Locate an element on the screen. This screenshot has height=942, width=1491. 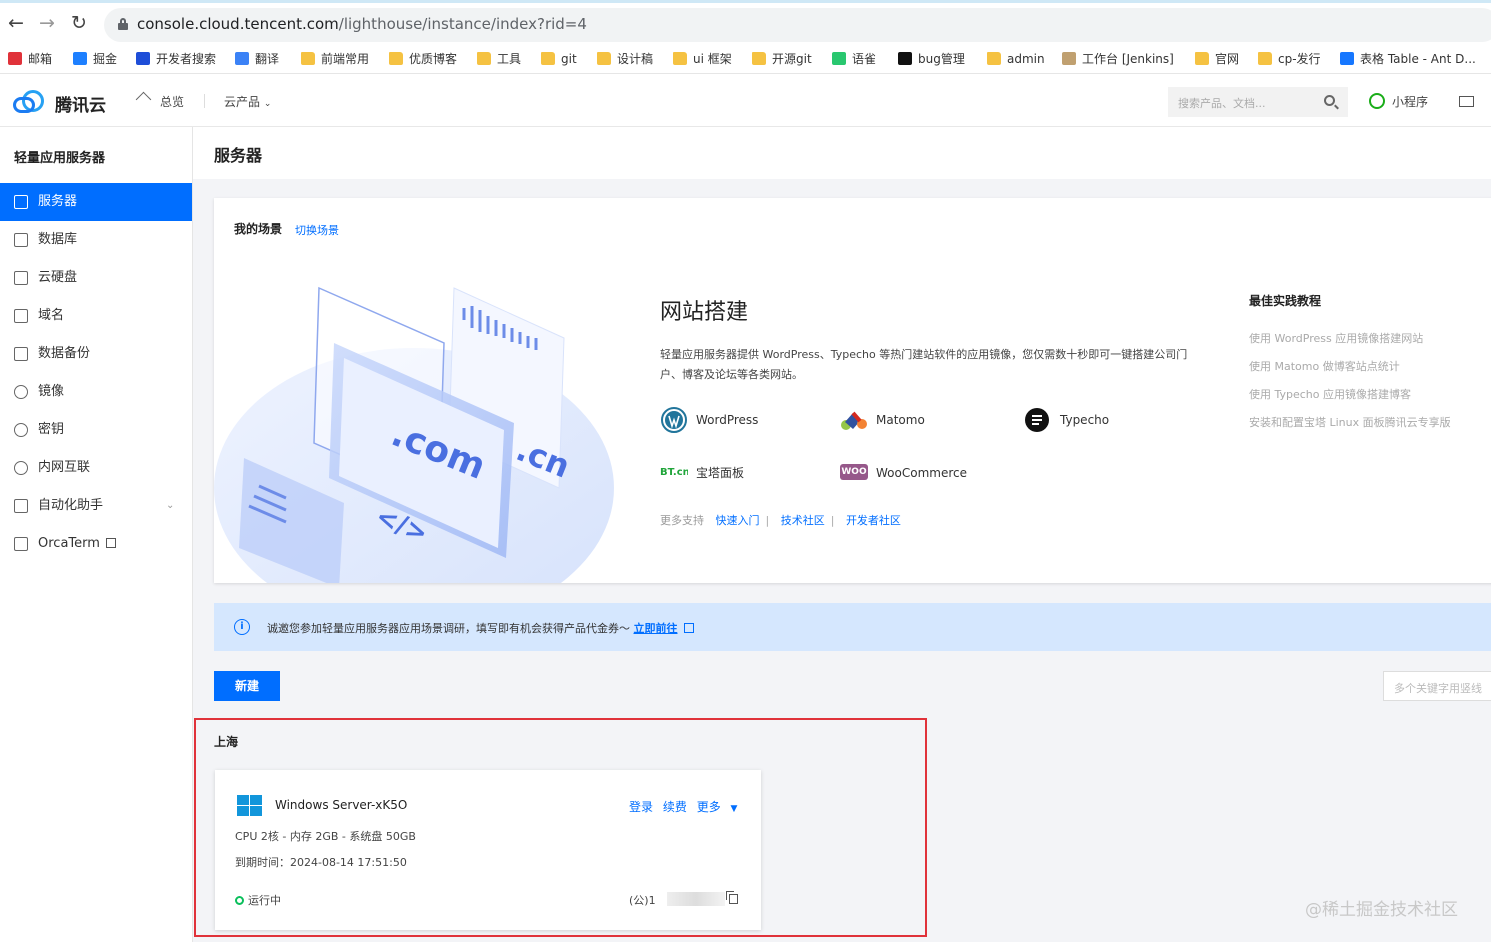
bookmark-12: bug管理 is located at coordinates (931, 59).